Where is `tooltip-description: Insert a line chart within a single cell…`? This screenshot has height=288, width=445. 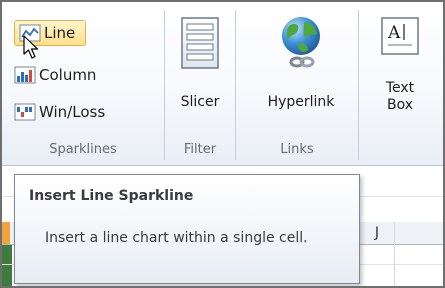
tooltip-description: Insert a line chart within a single cell… is located at coordinates (176, 238).